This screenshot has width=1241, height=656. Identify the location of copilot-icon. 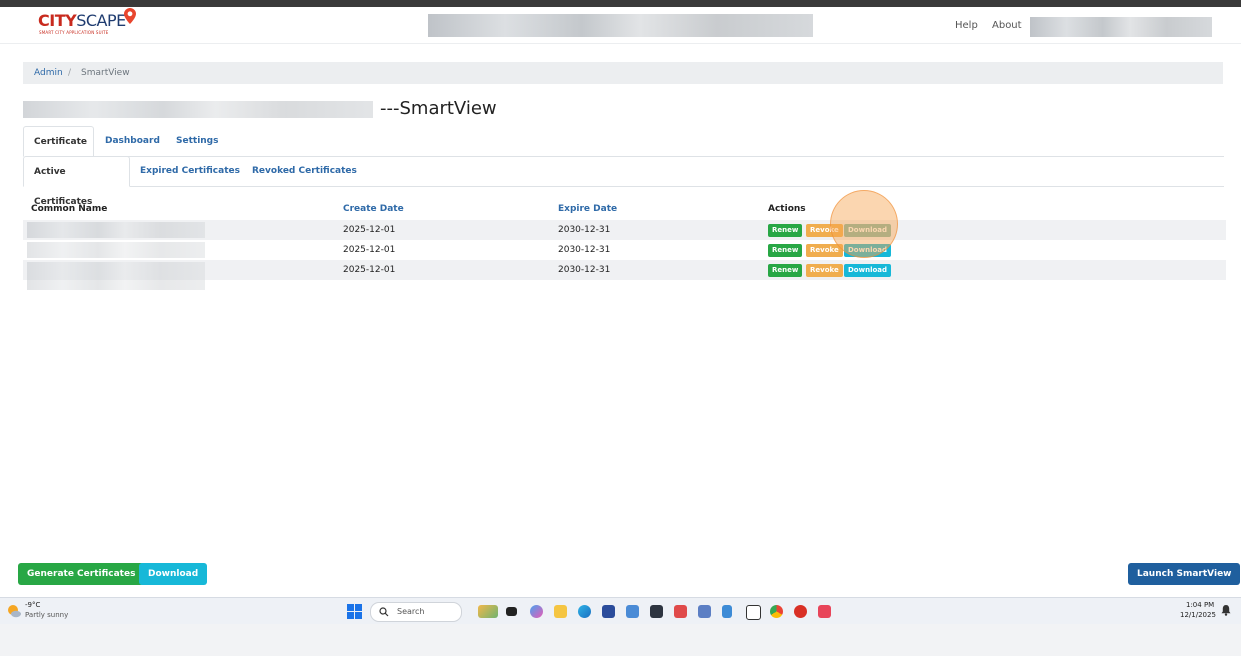
(536, 611).